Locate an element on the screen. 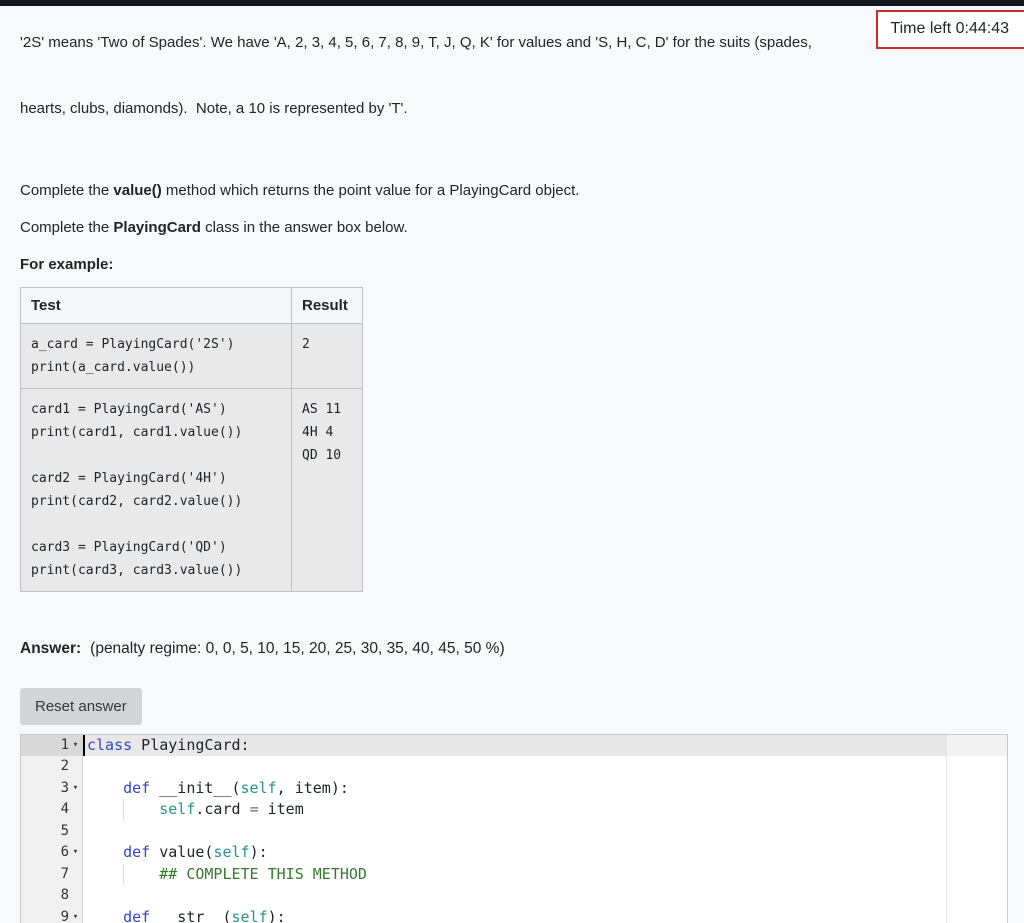  code-line: self.card = item is located at coordinates (545, 810).